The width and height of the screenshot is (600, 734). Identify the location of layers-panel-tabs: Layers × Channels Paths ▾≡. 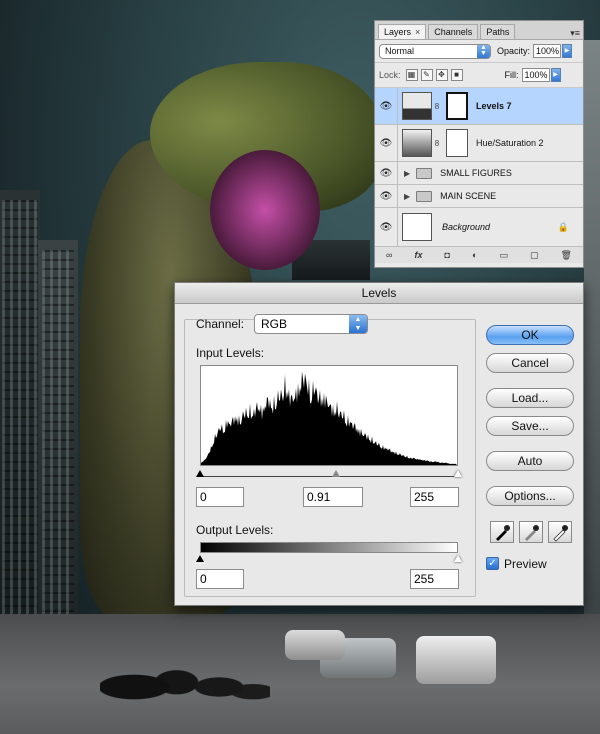
(479, 30).